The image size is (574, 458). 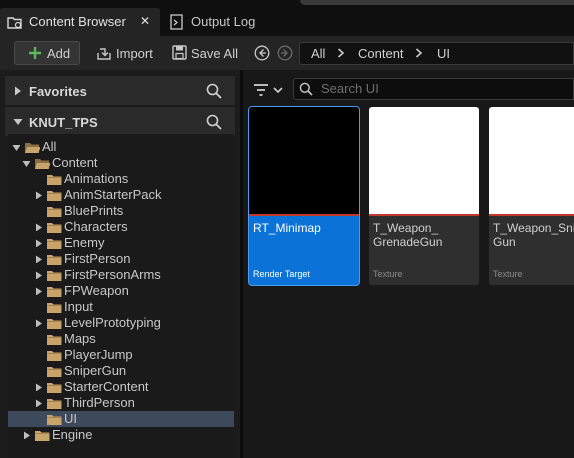 I want to click on tree-item-label: Input, so click(x=78, y=307).